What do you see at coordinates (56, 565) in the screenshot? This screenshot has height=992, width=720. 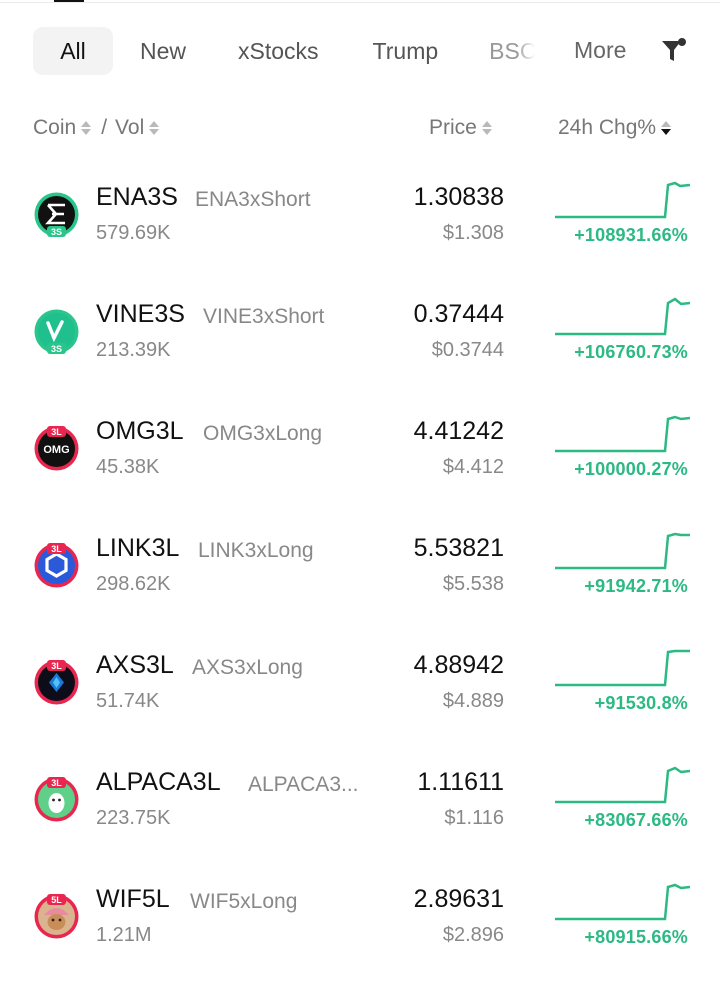 I see `chainlink-logo-icon: 3L` at bounding box center [56, 565].